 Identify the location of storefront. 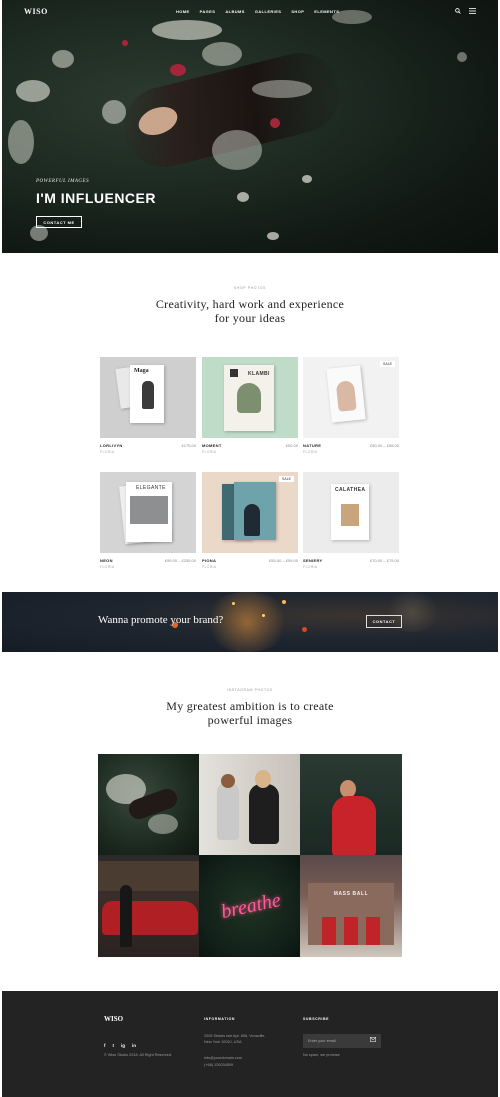
(148, 876).